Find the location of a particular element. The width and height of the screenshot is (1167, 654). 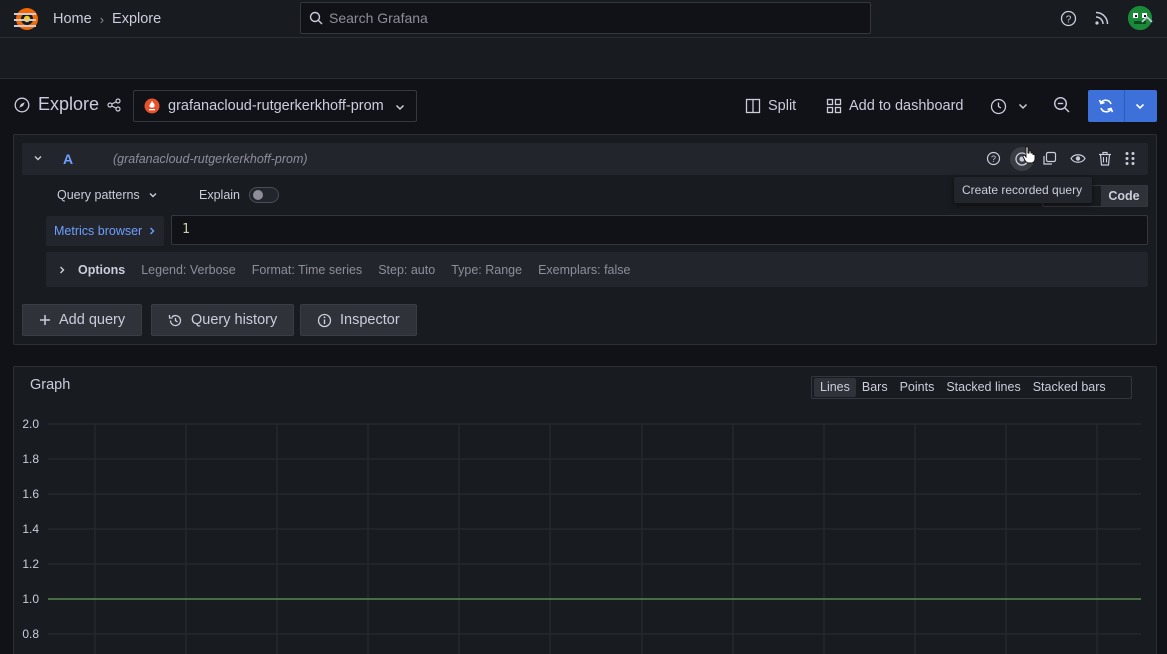

viz-option-points: Points is located at coordinates (917, 387).